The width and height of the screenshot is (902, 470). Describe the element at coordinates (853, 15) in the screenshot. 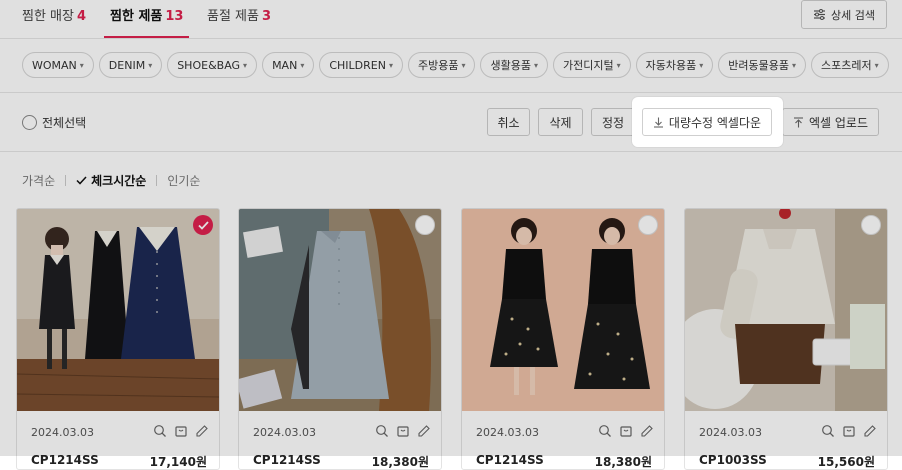

I see `detail-search-label: 상세 검색` at that location.